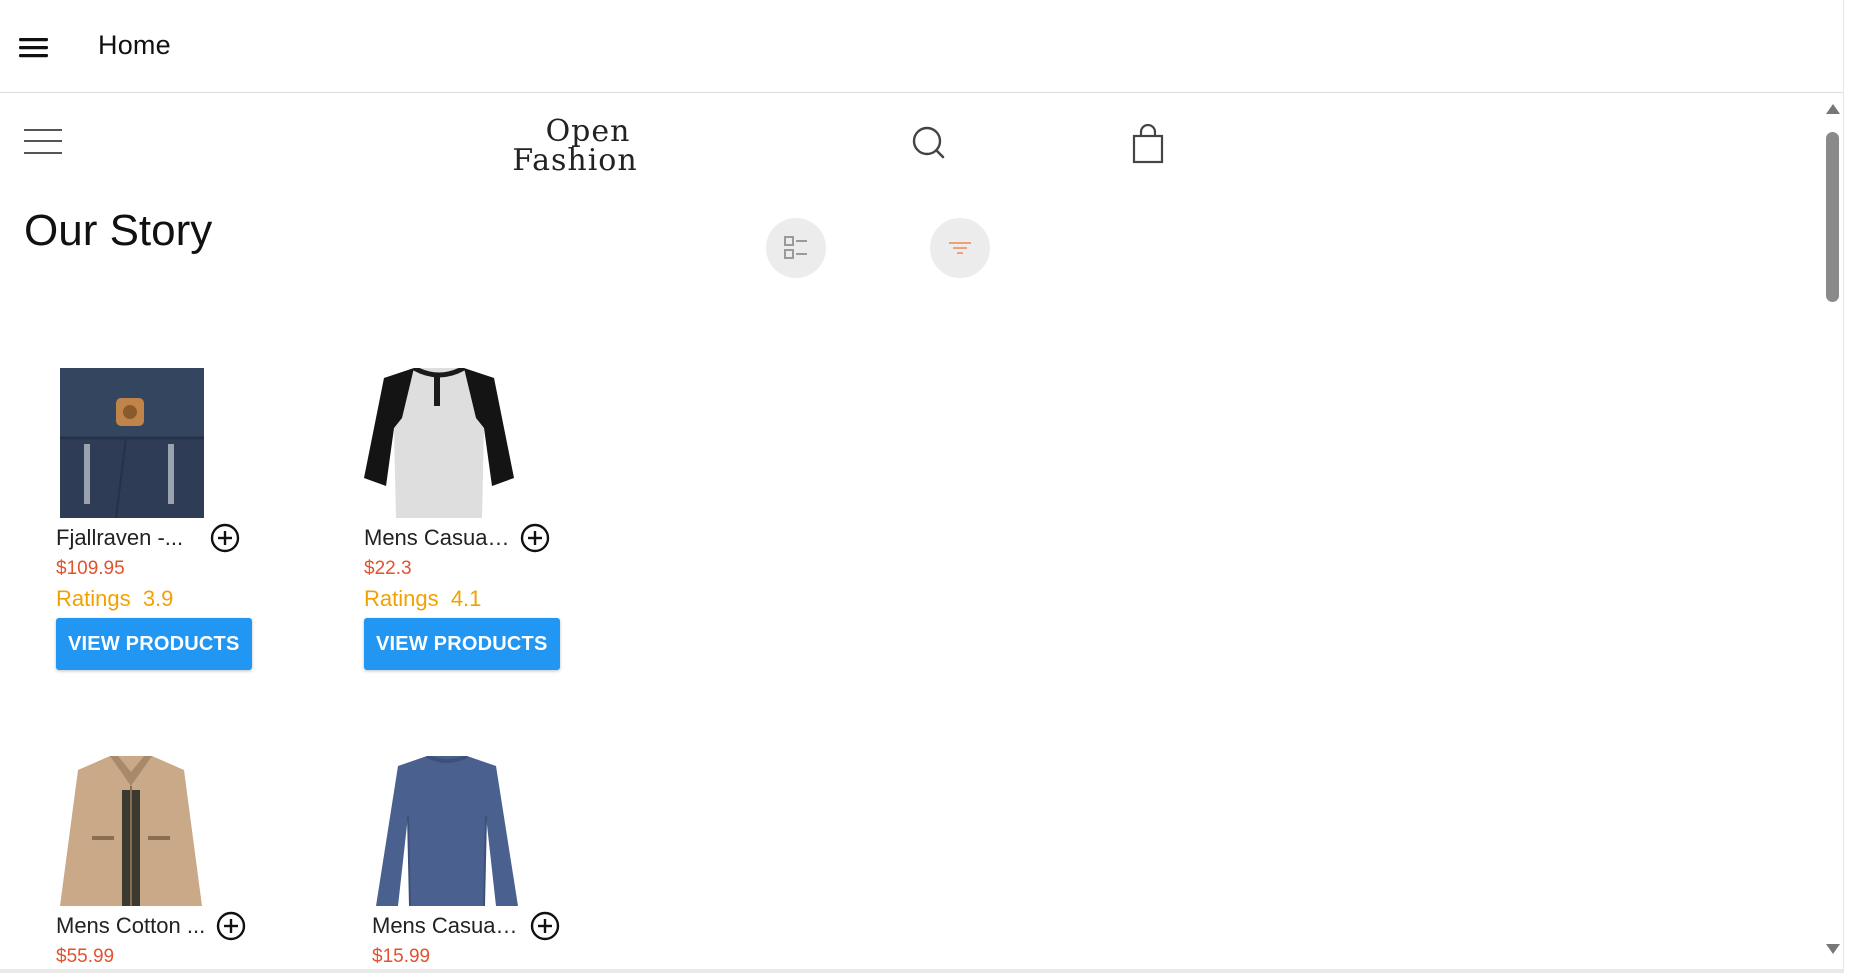 This screenshot has width=1849, height=973. What do you see at coordinates (90, 568) in the screenshot?
I see `product-price: $109.95` at bounding box center [90, 568].